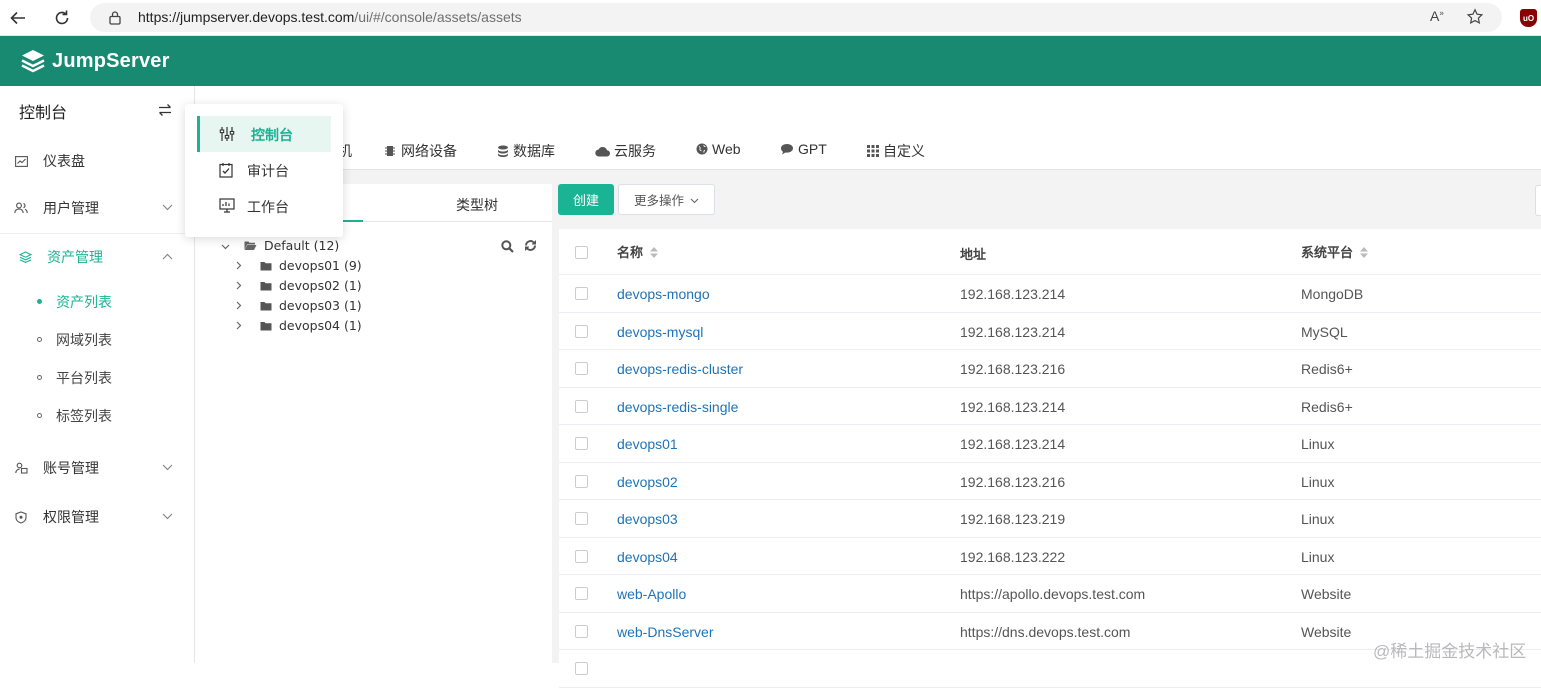  I want to click on tab-databases: 数据库, so click(526, 151).